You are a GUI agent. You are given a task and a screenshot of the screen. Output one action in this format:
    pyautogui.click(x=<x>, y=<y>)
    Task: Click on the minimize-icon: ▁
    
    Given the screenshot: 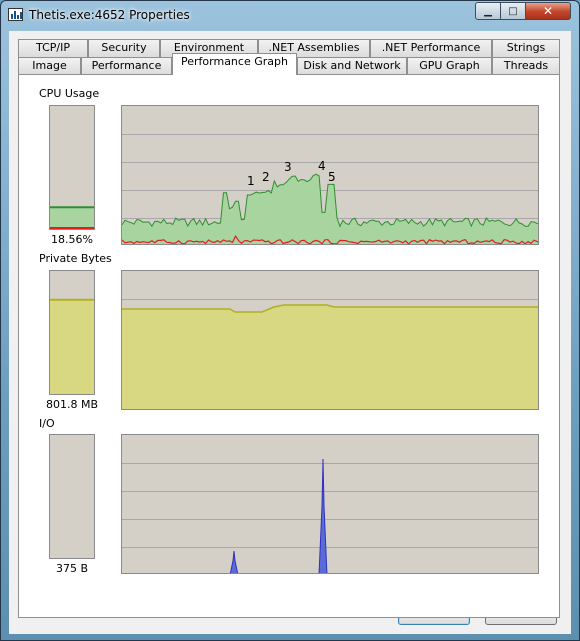 What is the action you would take?
    pyautogui.click(x=488, y=11)
    